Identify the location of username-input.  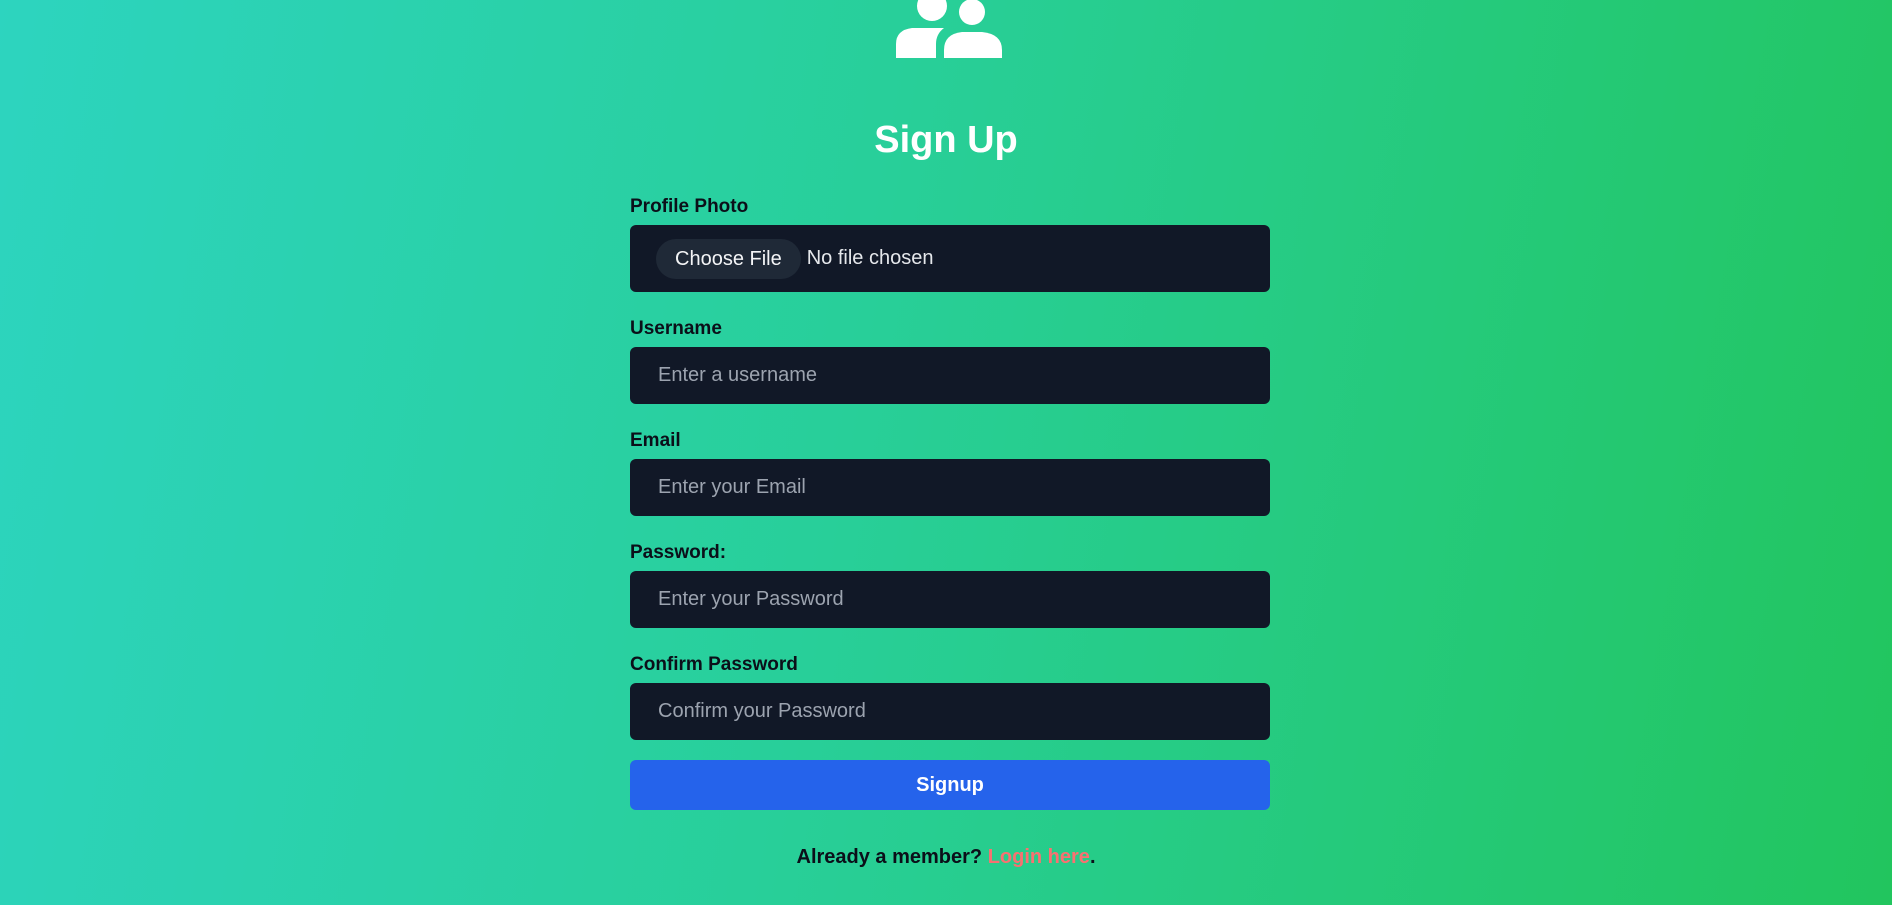
(950, 375).